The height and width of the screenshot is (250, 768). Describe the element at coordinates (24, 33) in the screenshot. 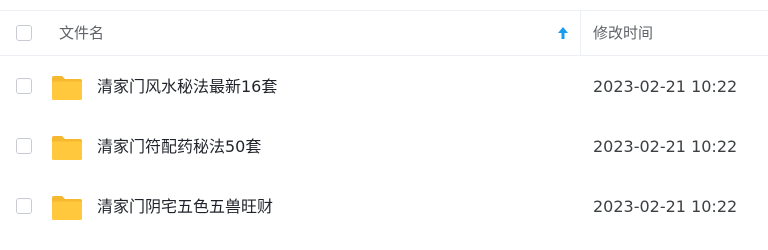

I see `select-all-checkbox` at that location.